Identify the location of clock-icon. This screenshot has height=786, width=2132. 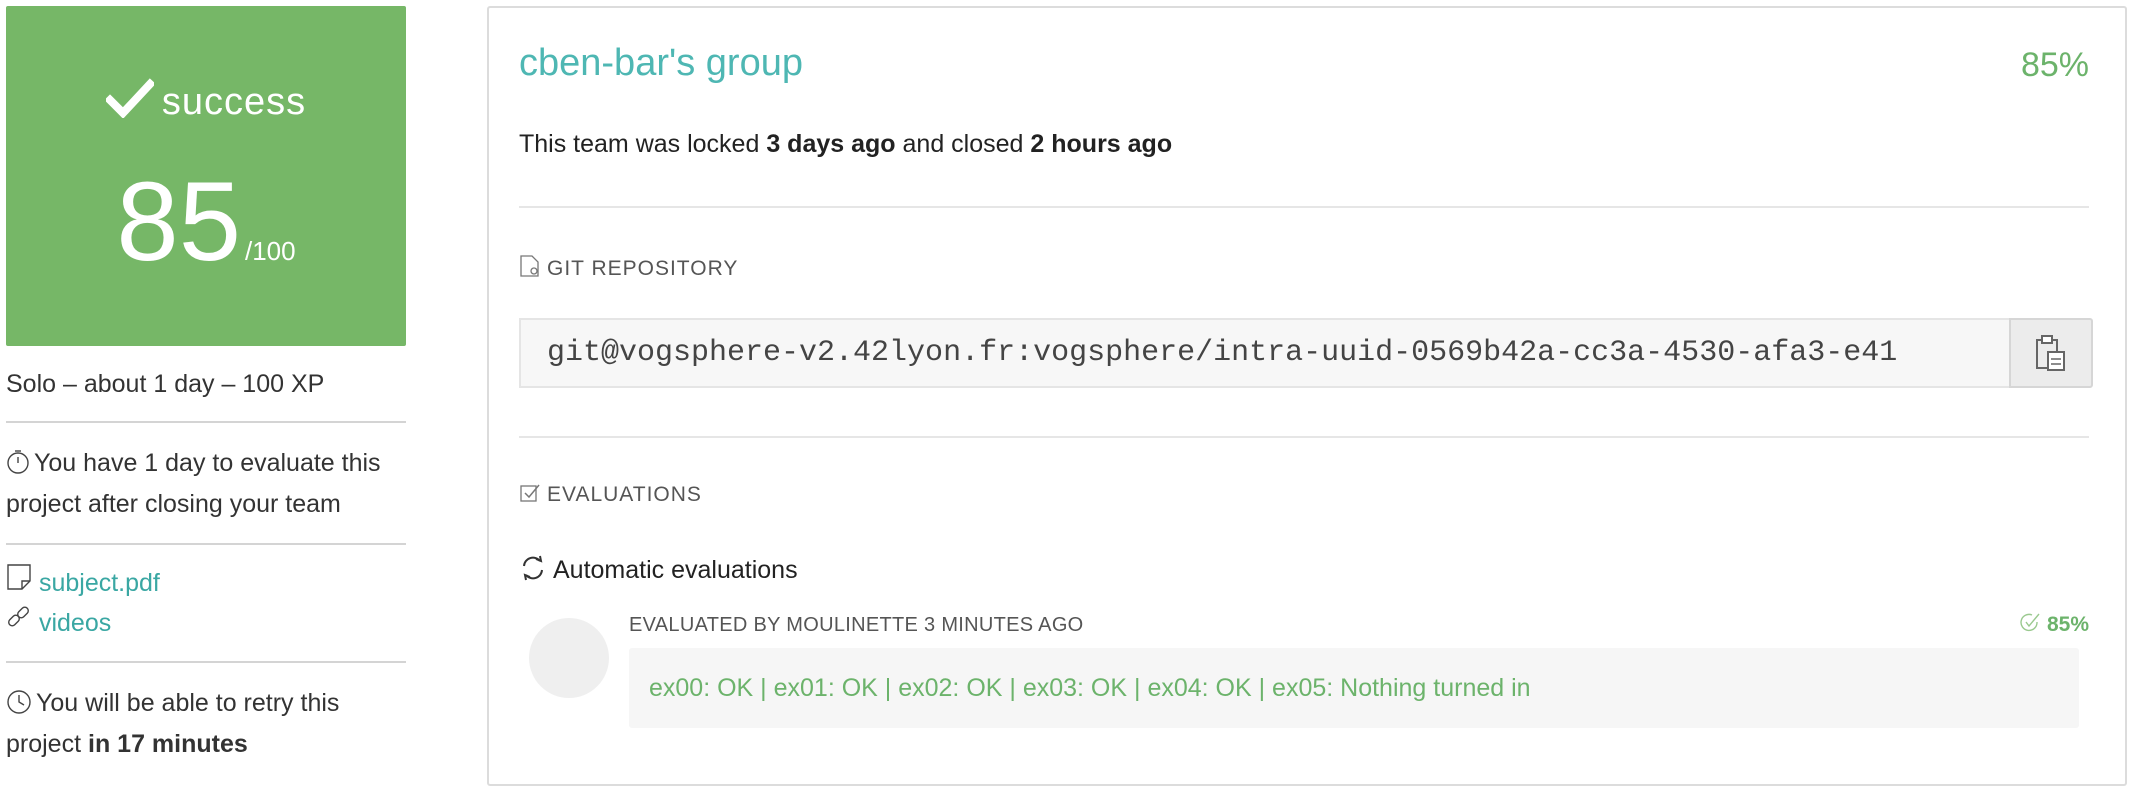
(19, 702).